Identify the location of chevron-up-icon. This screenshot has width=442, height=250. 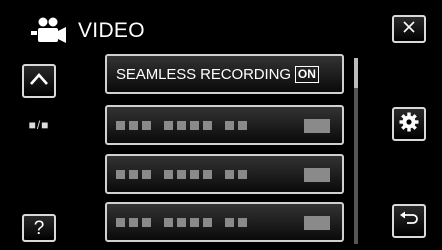
(39, 81).